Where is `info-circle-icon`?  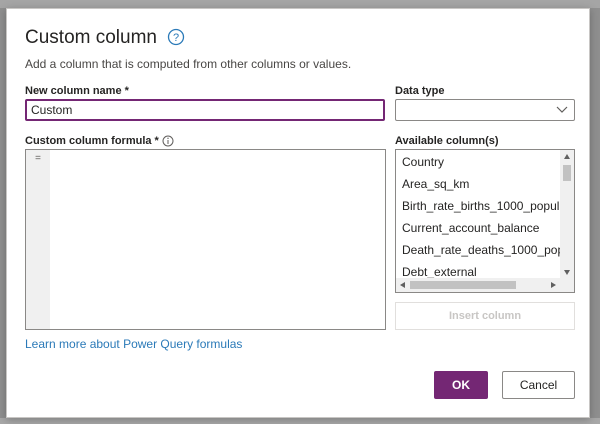 info-circle-icon is located at coordinates (168, 141).